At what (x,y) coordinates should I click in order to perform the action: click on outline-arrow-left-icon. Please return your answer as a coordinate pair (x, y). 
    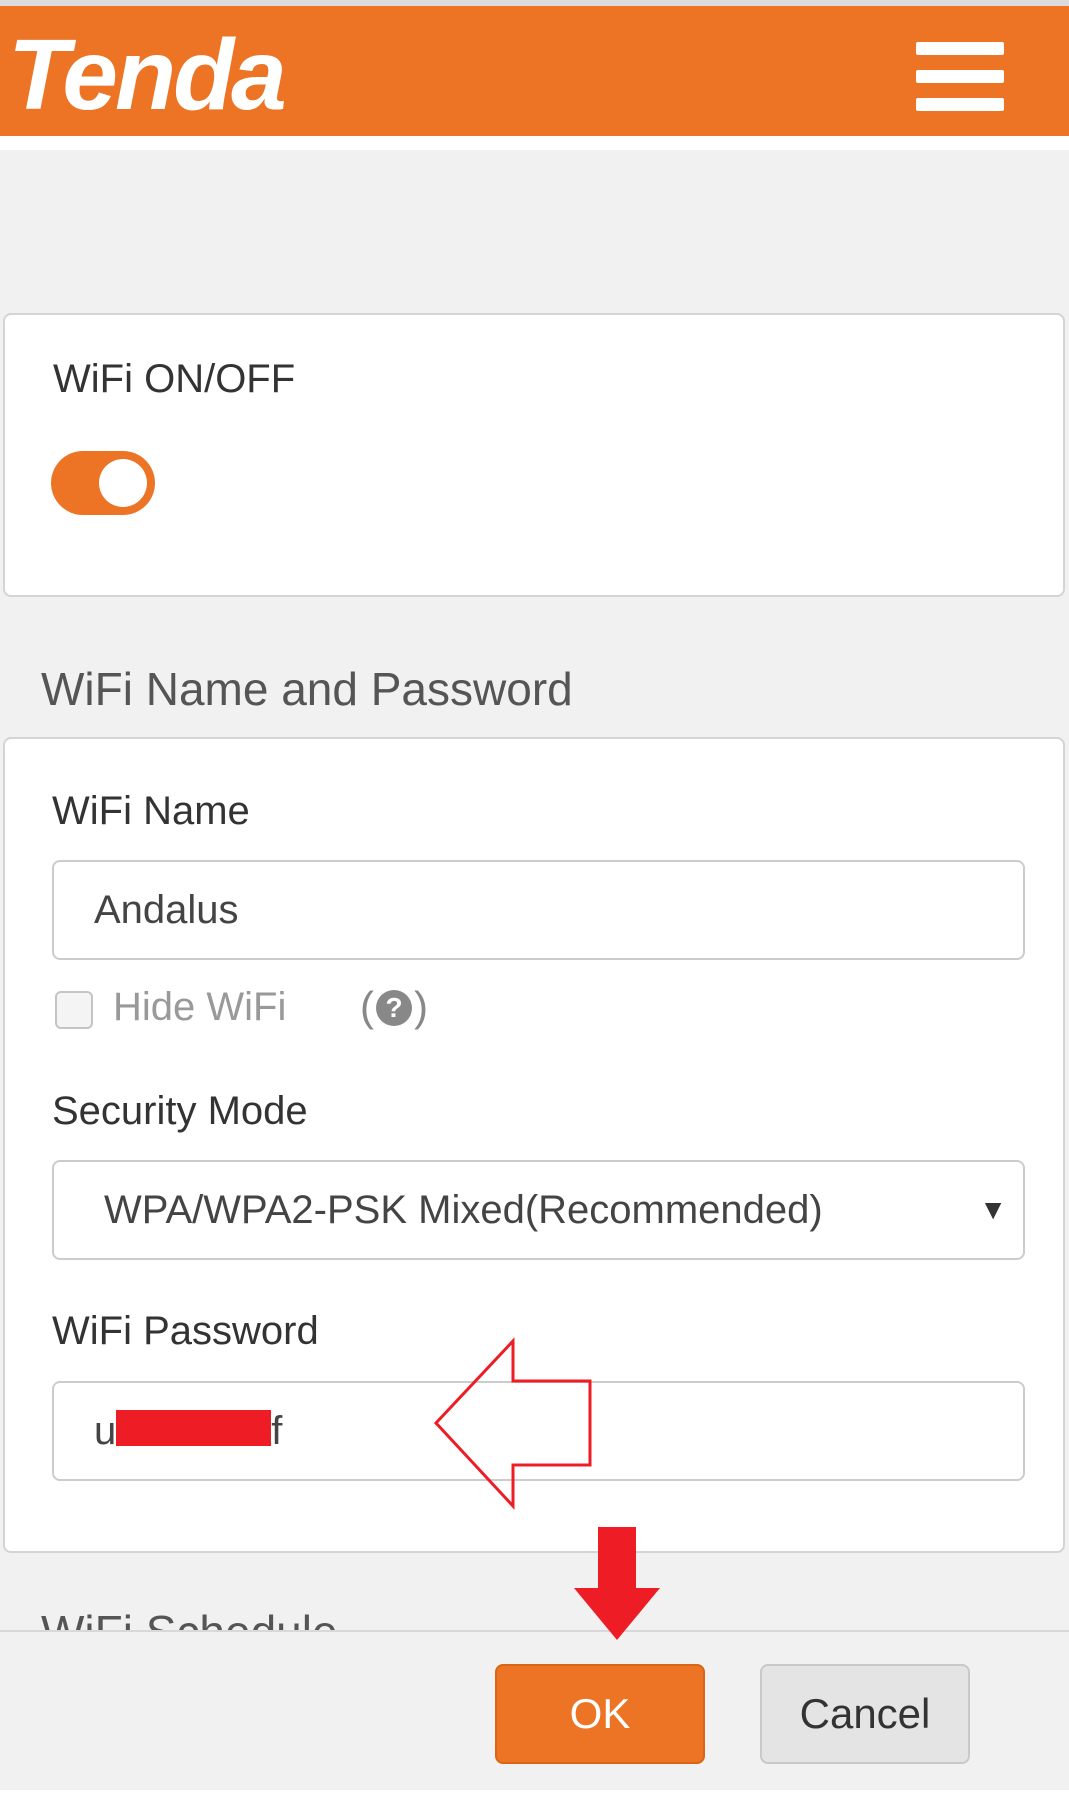
    Looking at the image, I should click on (512, 1423).